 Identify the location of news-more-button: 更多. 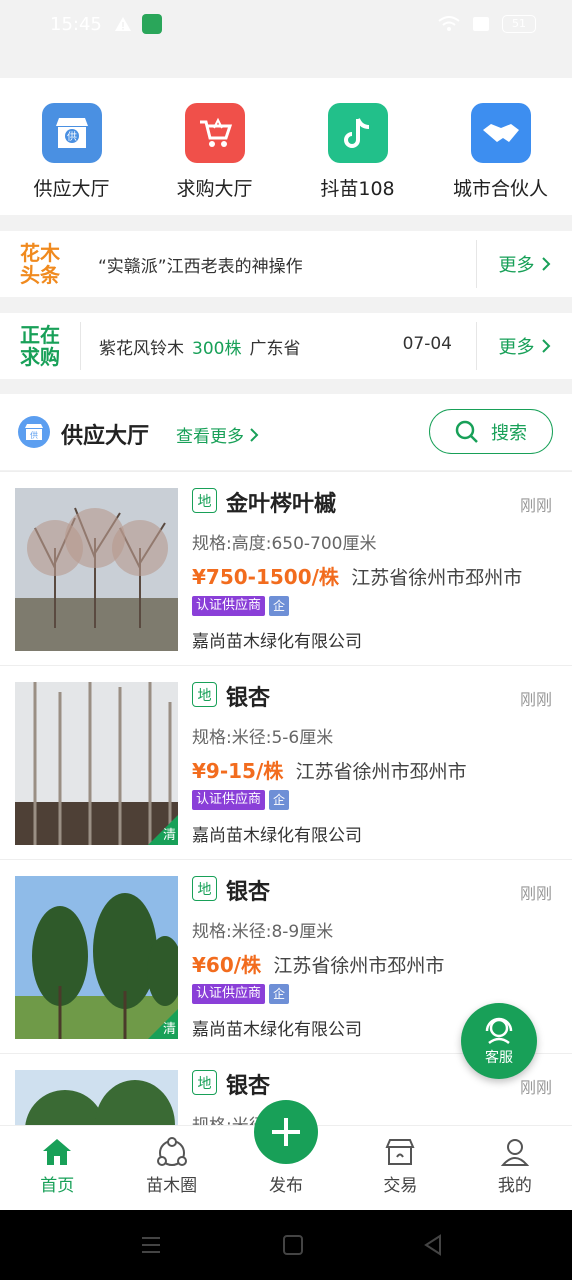
(524, 264).